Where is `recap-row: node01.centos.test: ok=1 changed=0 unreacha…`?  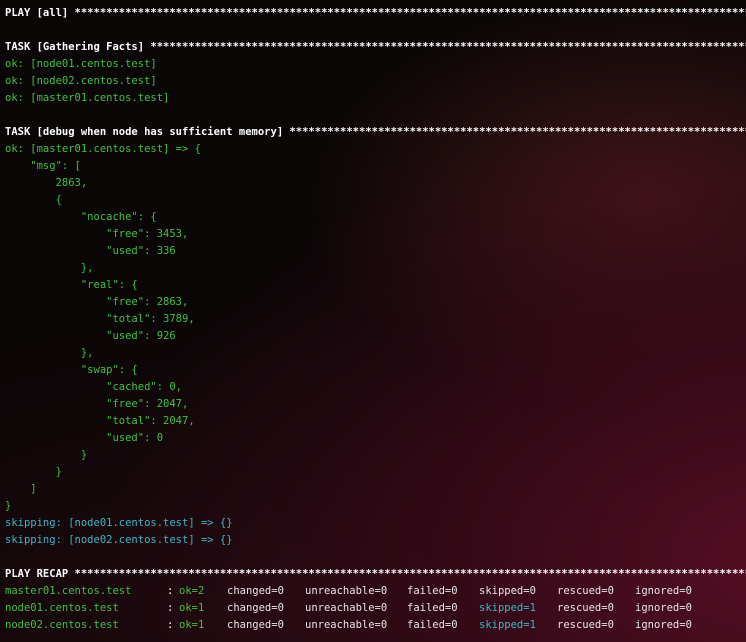
recap-row: node01.centos.test: ok=1 changed=0 unreacha… is located at coordinates (375, 608).